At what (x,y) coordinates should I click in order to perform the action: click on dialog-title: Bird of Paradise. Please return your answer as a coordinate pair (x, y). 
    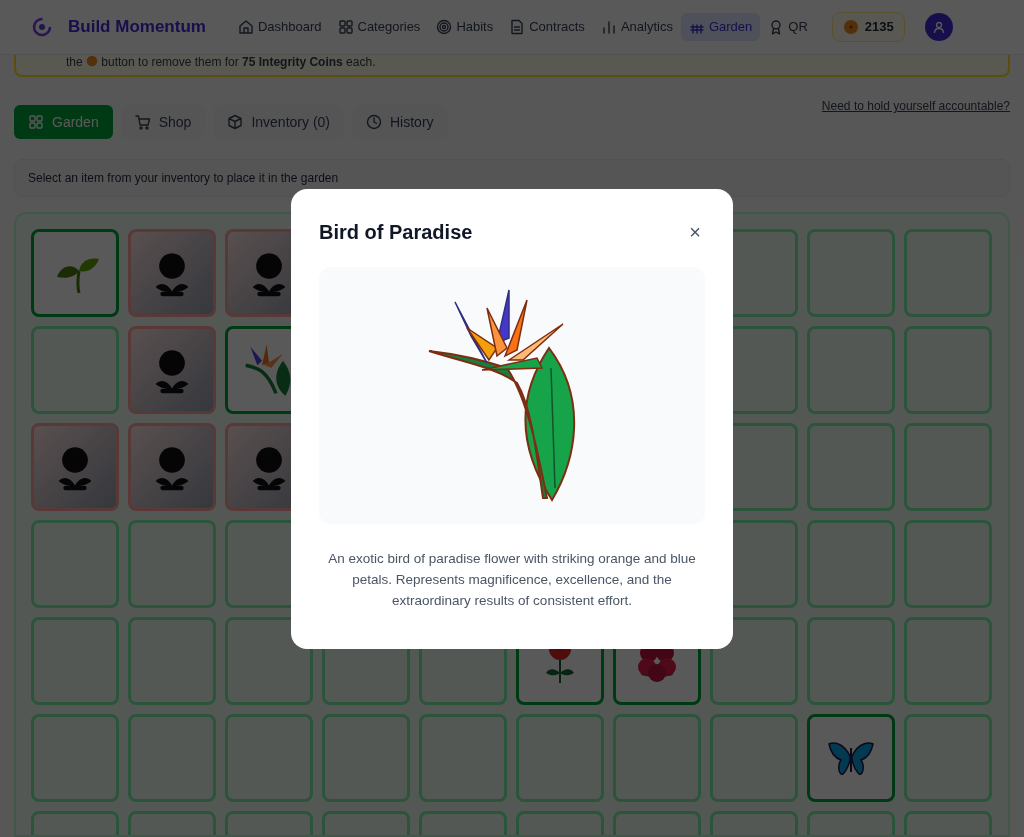
    Looking at the image, I should click on (396, 232).